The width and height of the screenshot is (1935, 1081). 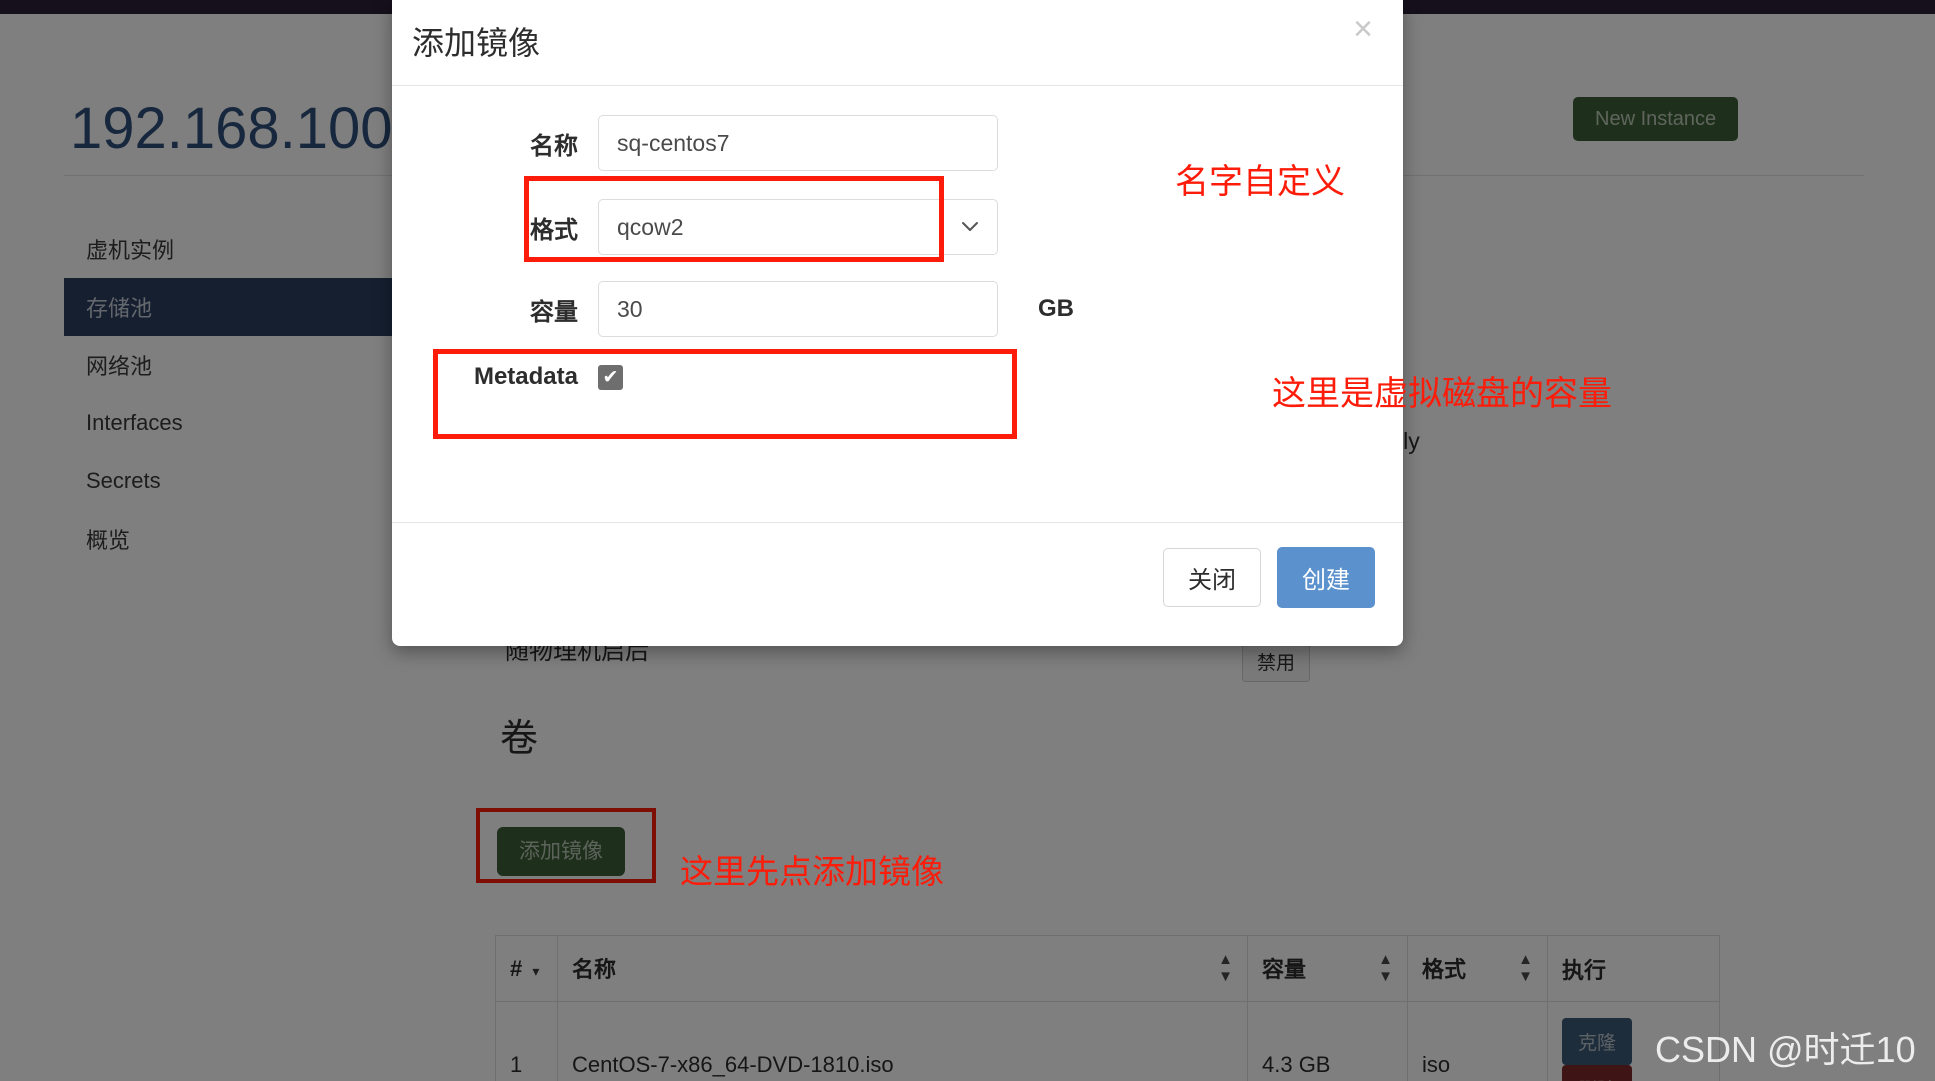 I want to click on form-row-name: 名称, so click(x=897, y=143).